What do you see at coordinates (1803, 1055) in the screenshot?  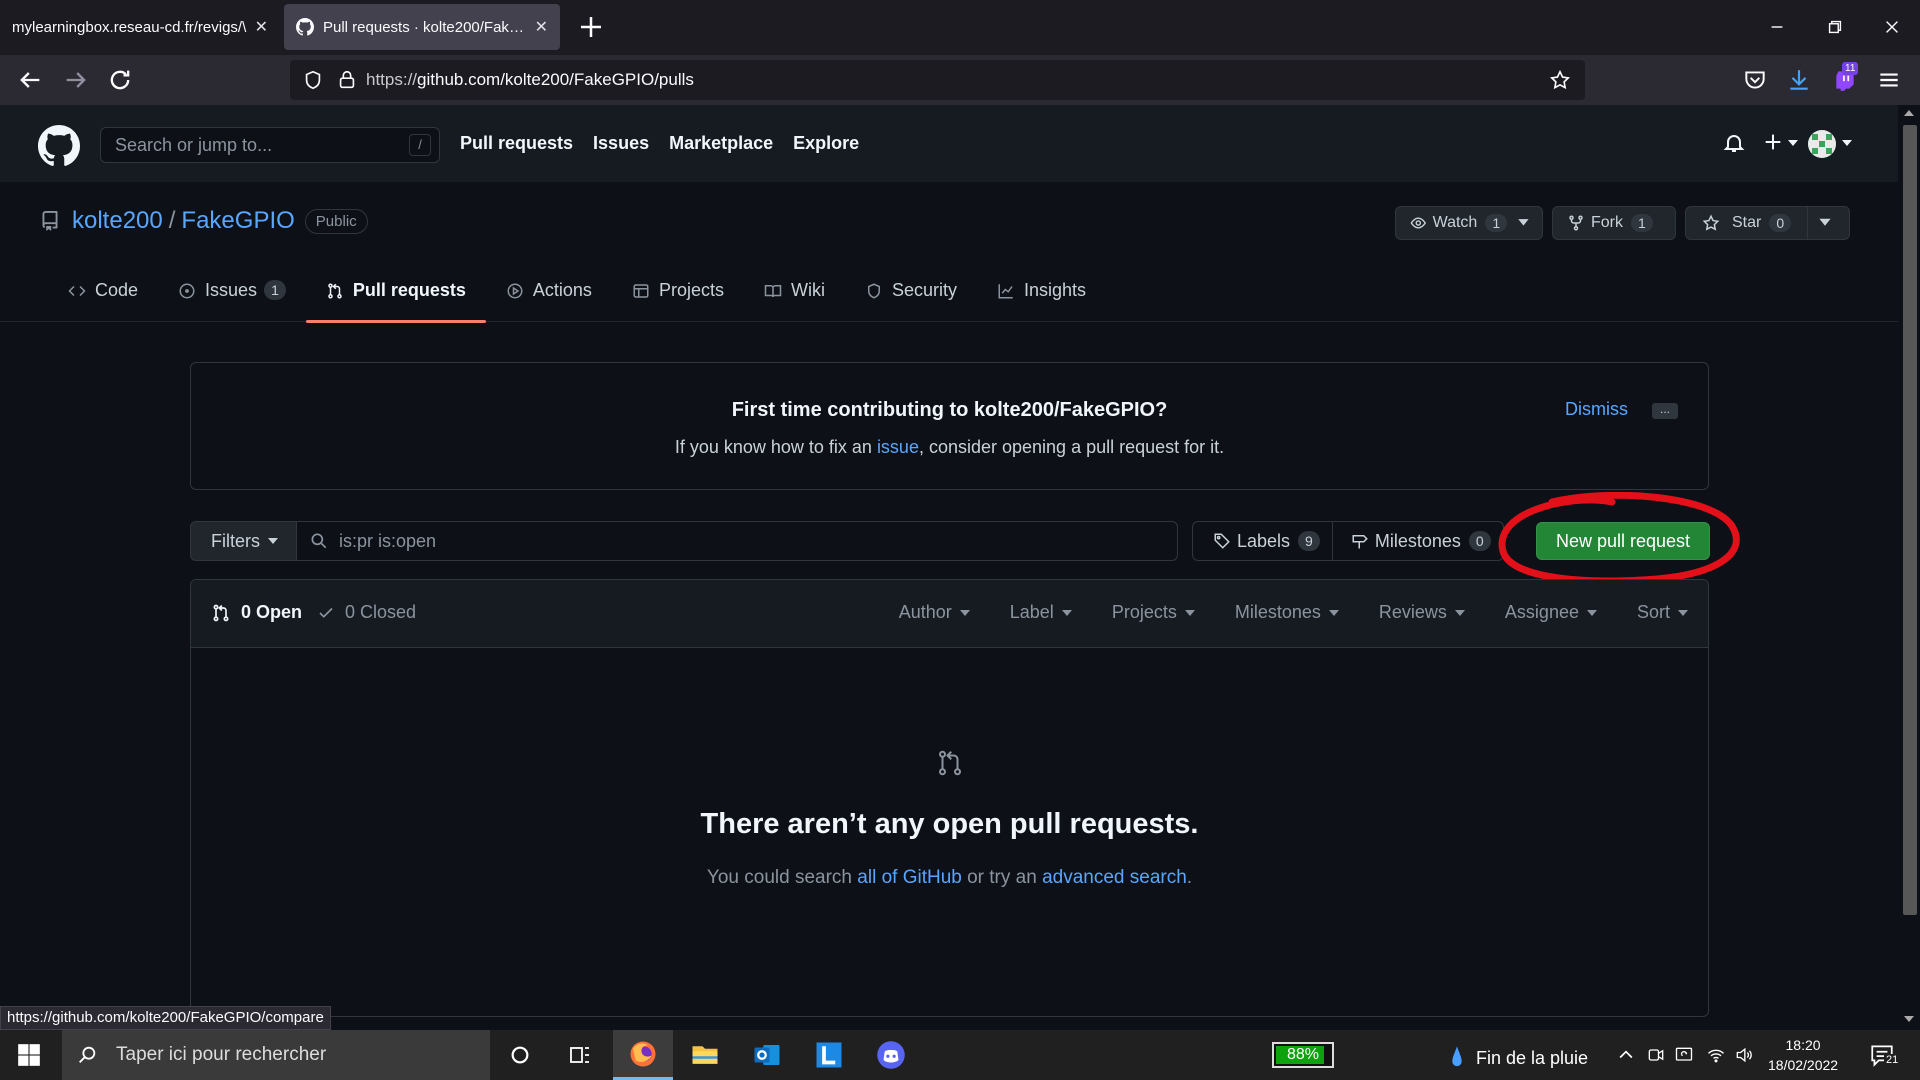 I see `system-clock: 18:20 18/02/2022` at bounding box center [1803, 1055].